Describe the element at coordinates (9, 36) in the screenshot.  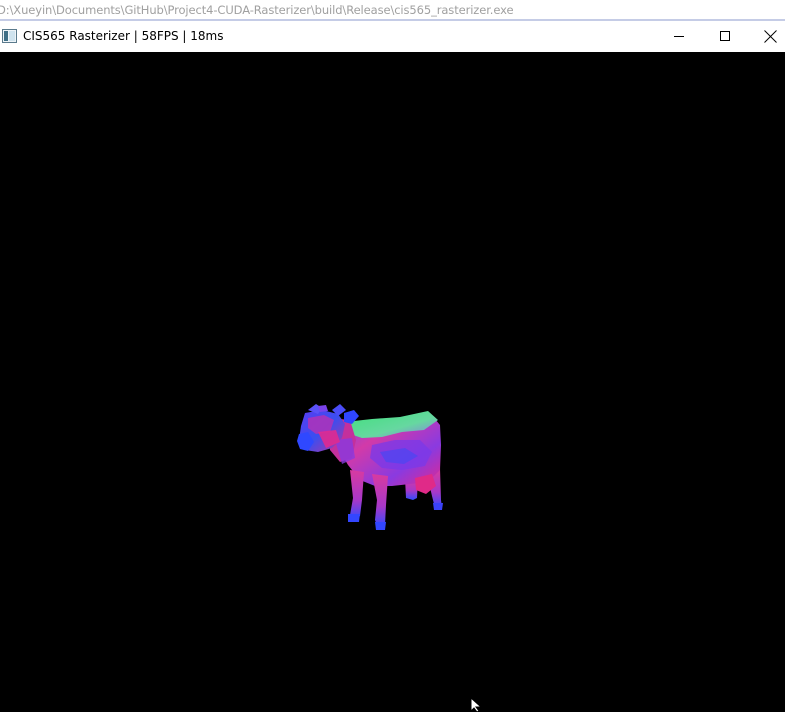
I see `app-window-icon` at that location.